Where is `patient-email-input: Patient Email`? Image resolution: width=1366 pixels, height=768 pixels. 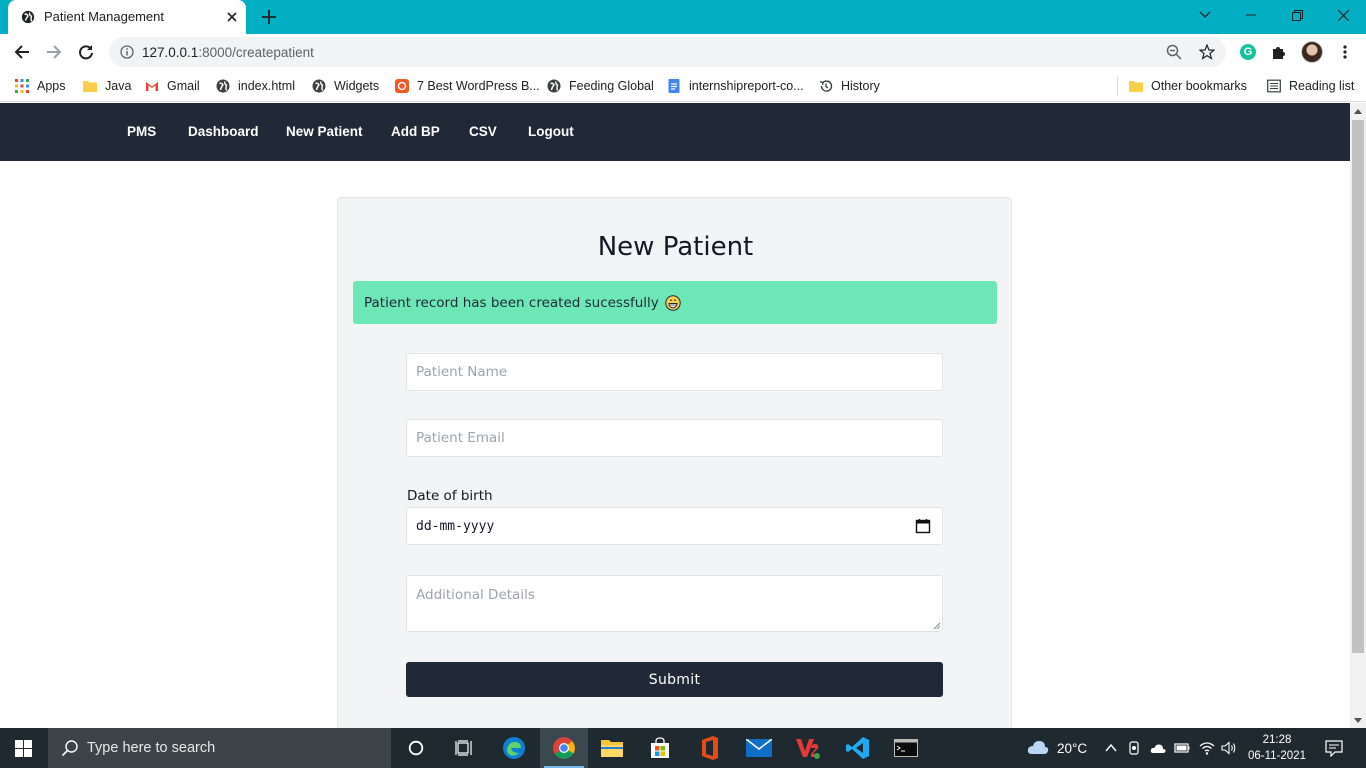
patient-email-input: Patient Email is located at coordinates (674, 438).